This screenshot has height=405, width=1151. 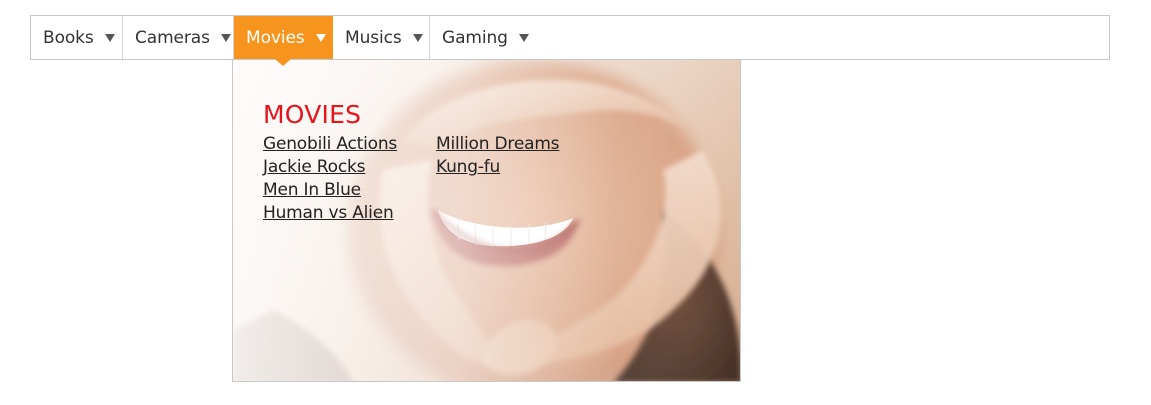 What do you see at coordinates (172, 37) in the screenshot?
I see `menu-item-label: Cameras` at bounding box center [172, 37].